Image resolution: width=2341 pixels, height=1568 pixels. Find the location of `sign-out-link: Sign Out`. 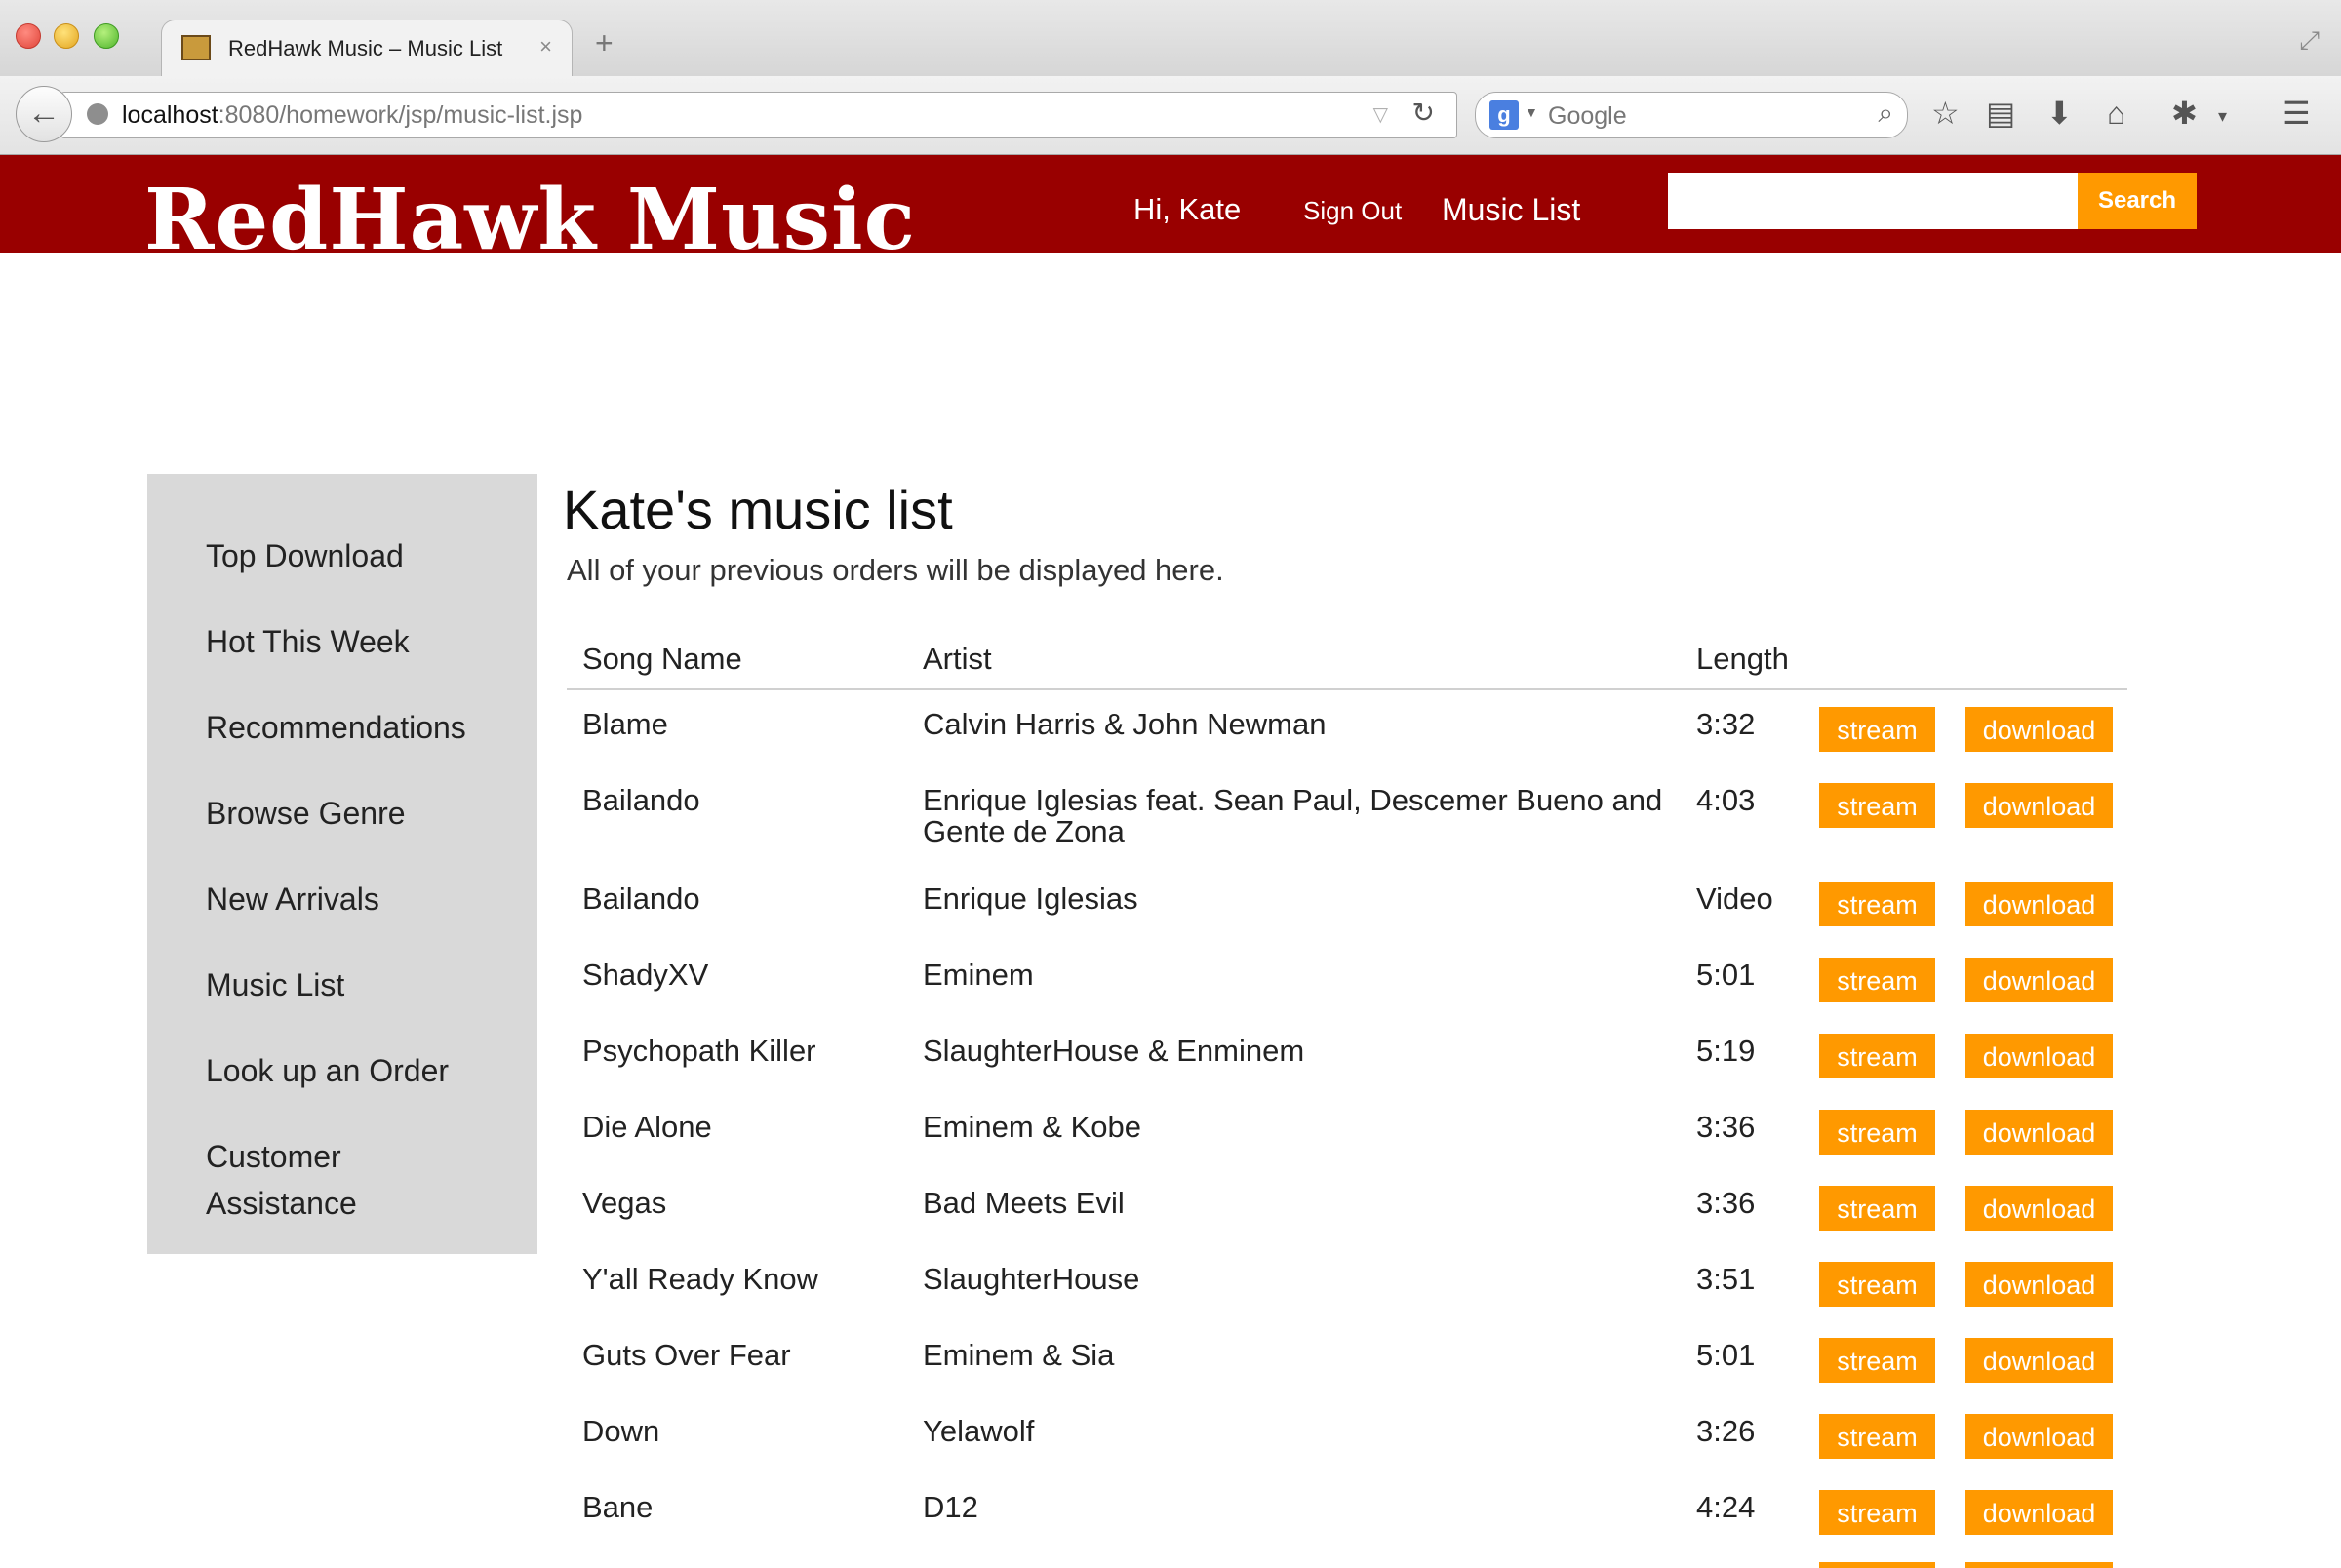

sign-out-link: Sign Out is located at coordinates (1352, 211).